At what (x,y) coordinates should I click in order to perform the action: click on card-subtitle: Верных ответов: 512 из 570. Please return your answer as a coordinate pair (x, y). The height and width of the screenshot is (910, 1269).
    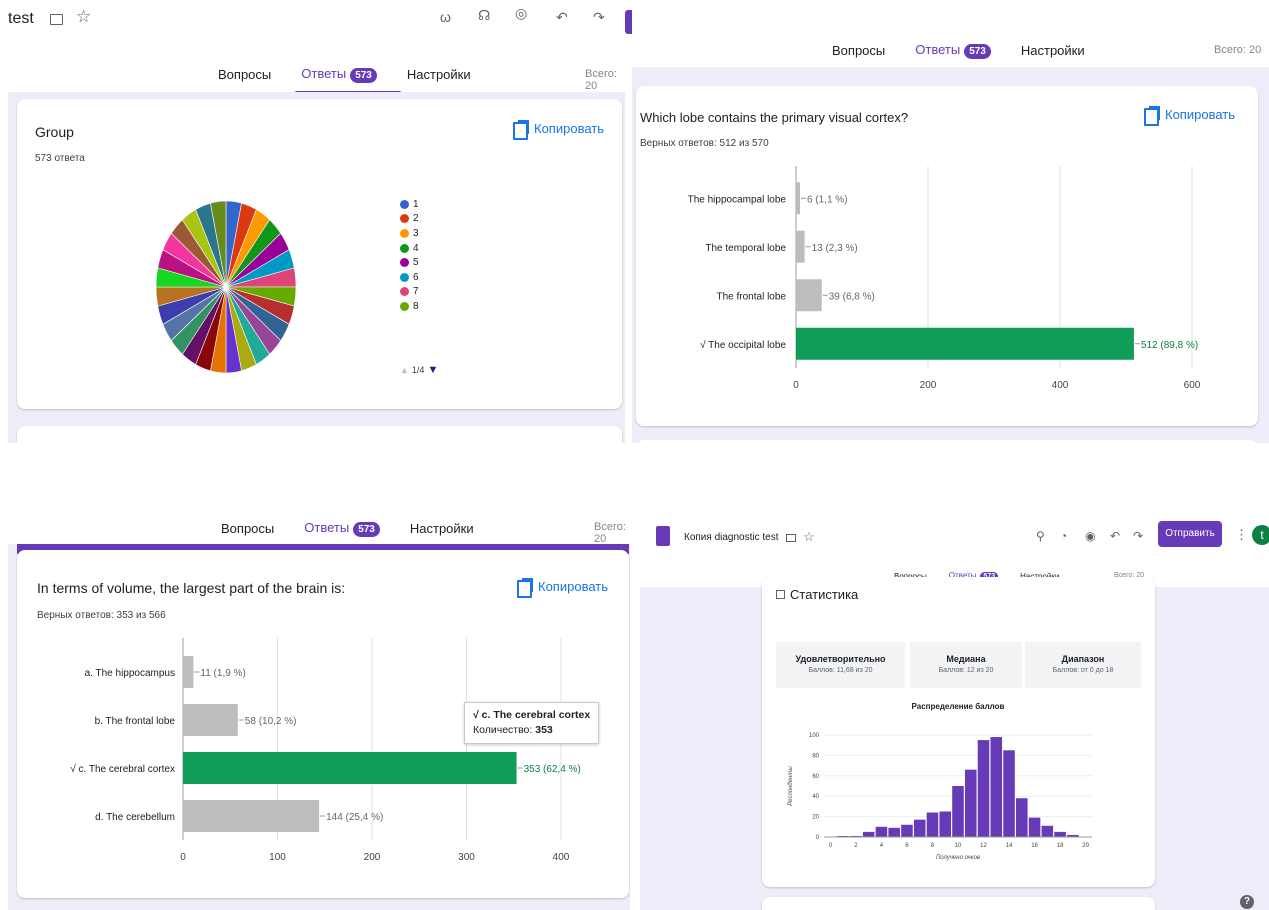
    Looking at the image, I should click on (704, 143).